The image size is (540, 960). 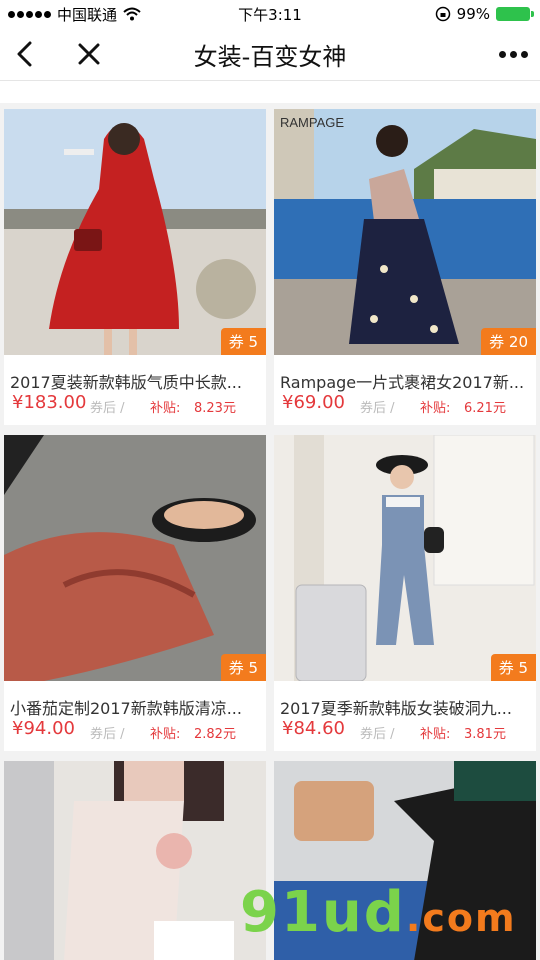 I want to click on status-right: 99%, so click(x=487, y=14).